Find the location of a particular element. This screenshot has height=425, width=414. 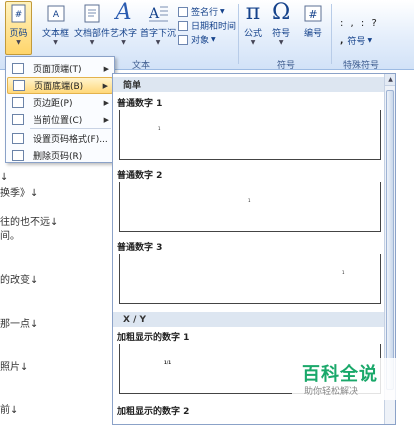

numbering-icon: # is located at coordinates (313, 13).